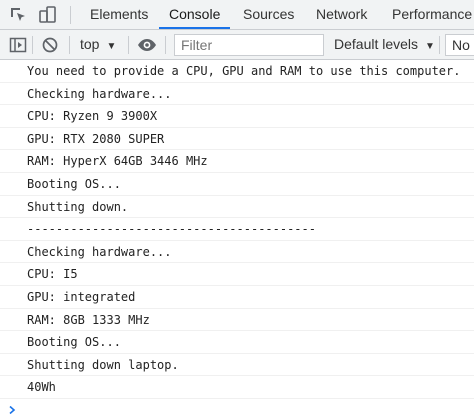 This screenshot has width=474, height=418. Describe the element at coordinates (237, 274) in the screenshot. I see `console-message: CPU: I5` at that location.